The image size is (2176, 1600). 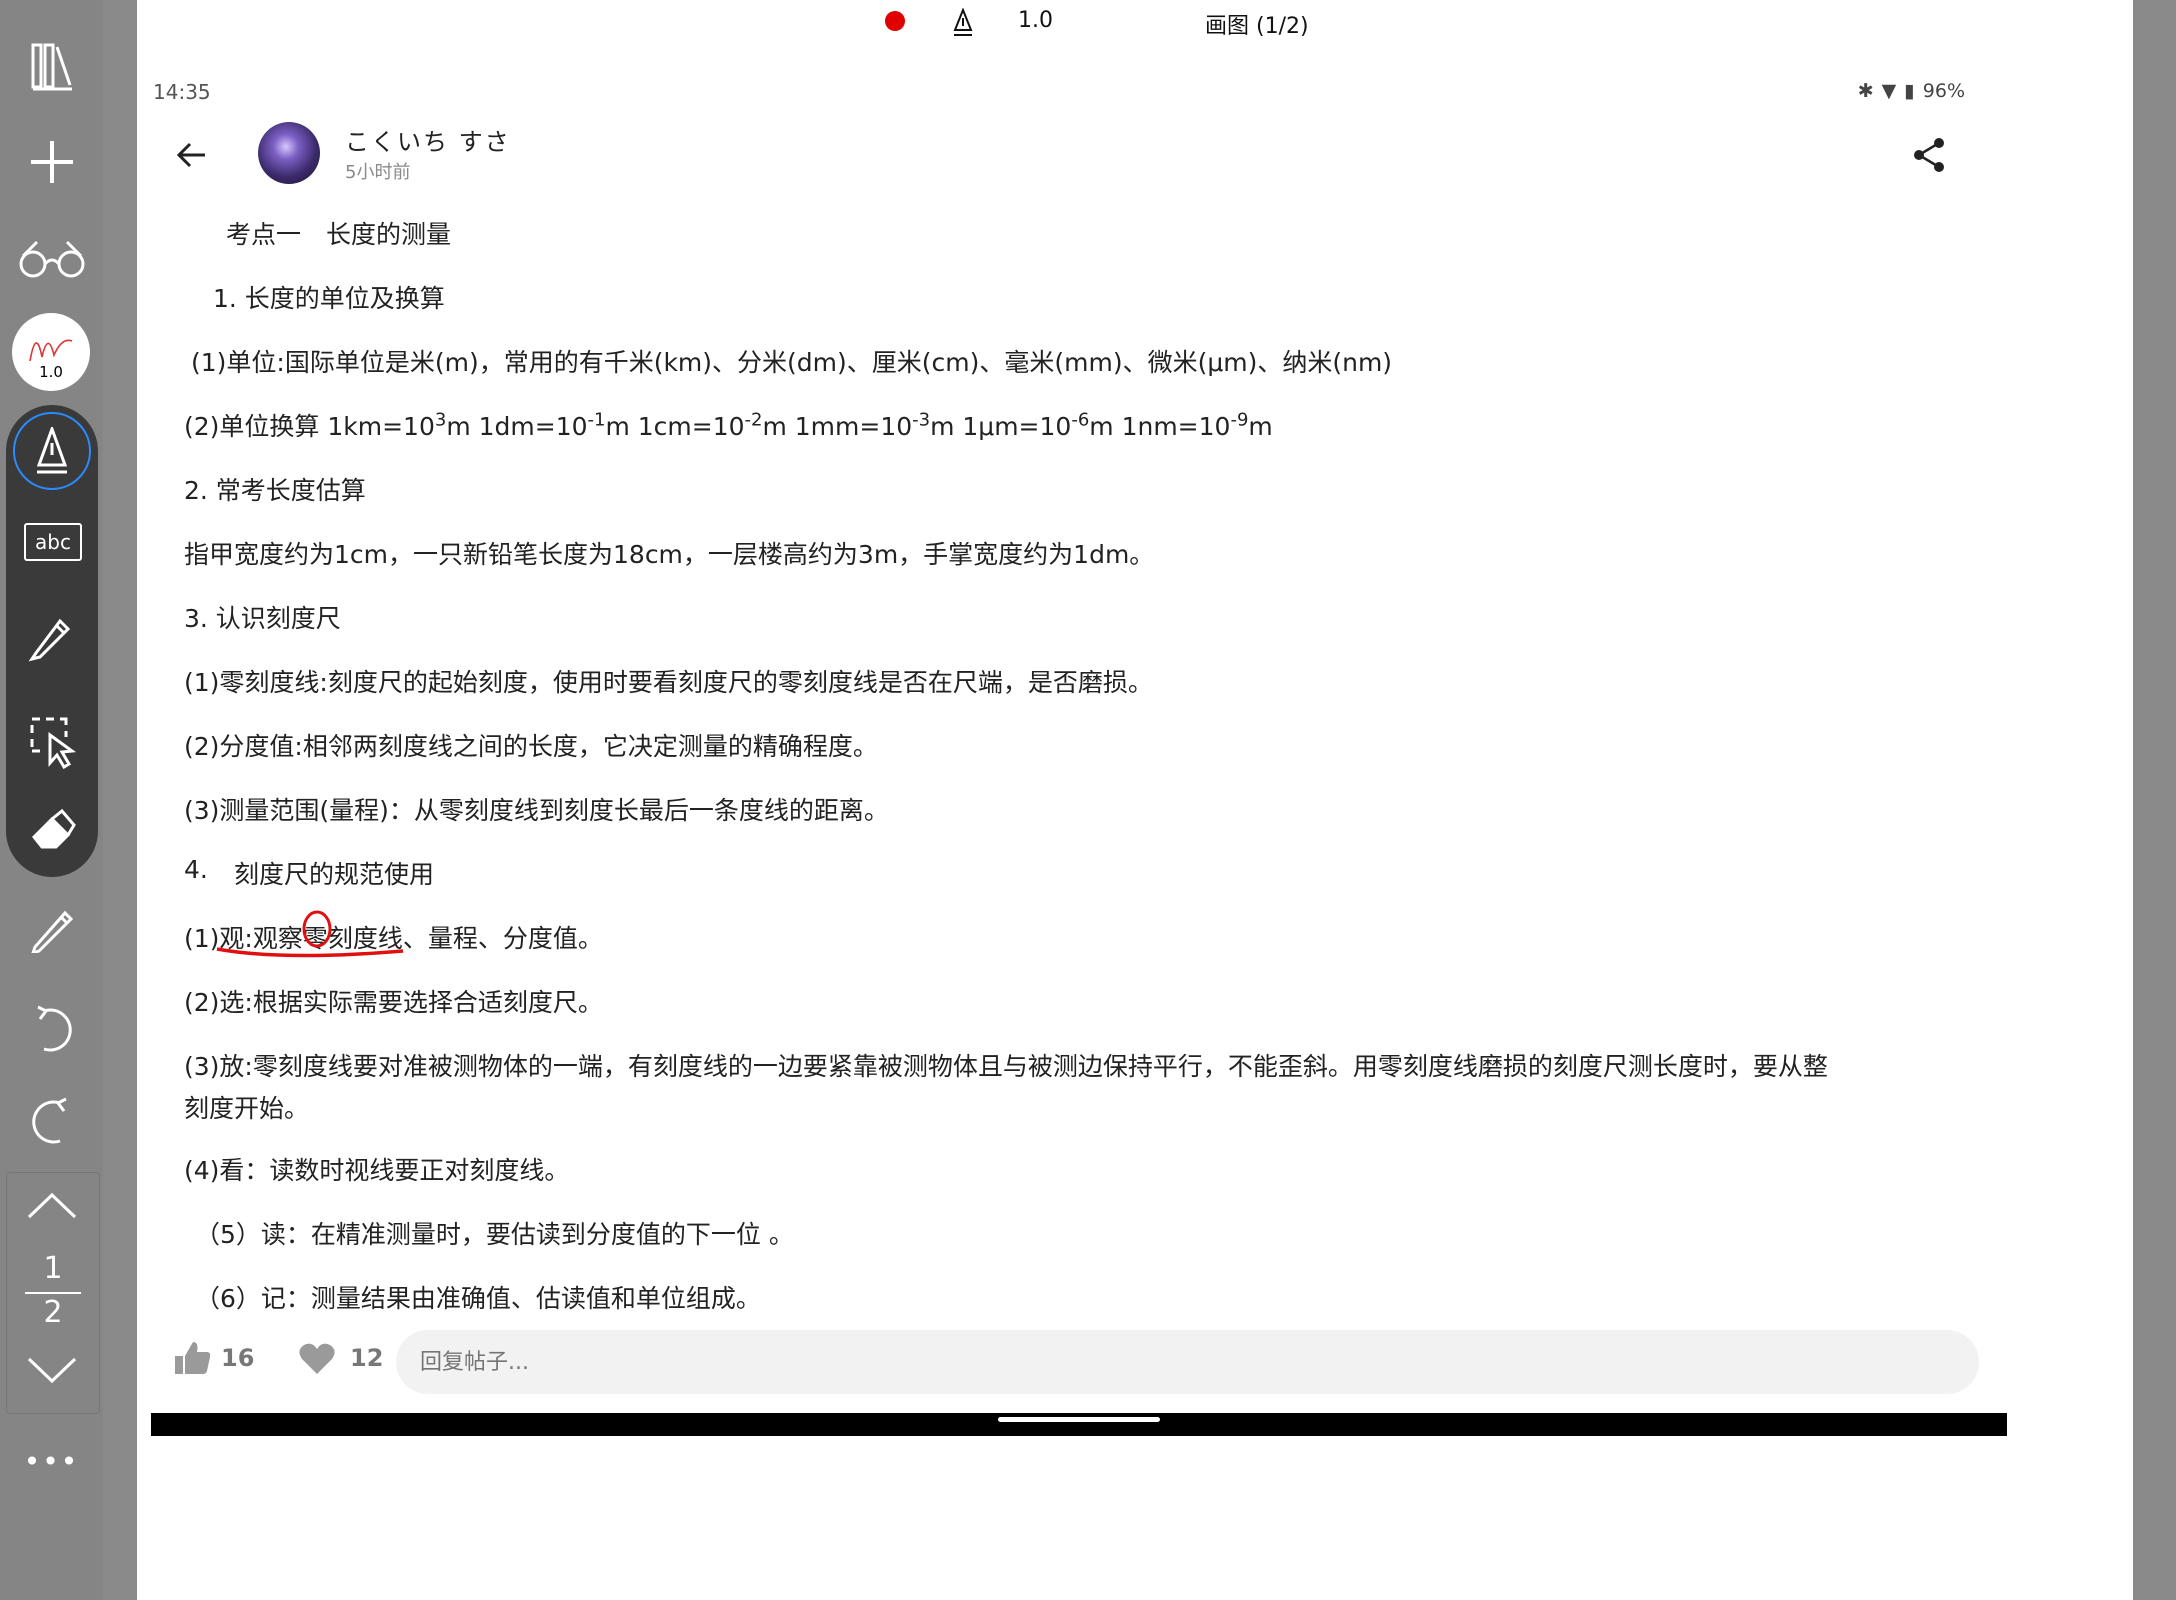 I want to click on text-l15: 刻度开始。, so click(x=247, y=1108).